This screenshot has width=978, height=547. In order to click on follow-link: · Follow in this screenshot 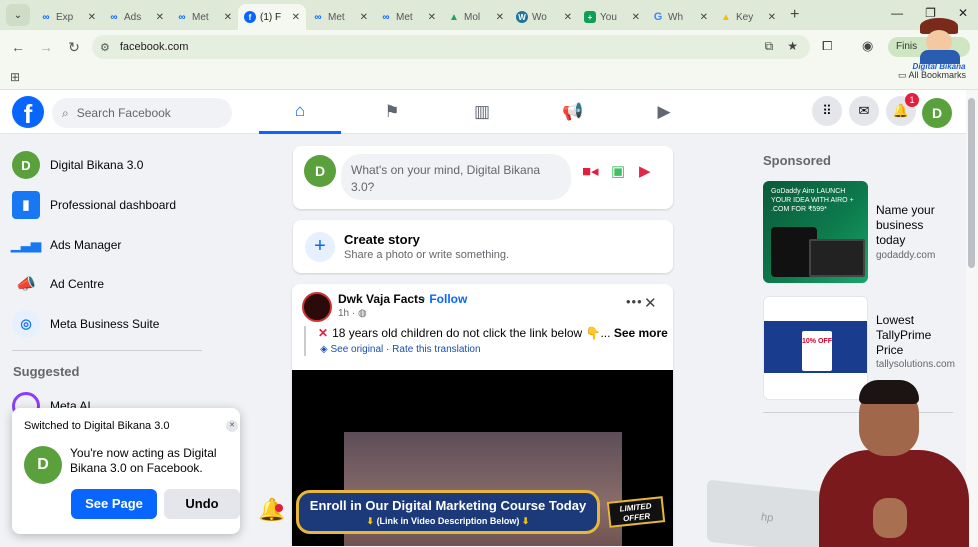, I will do `click(444, 299)`.